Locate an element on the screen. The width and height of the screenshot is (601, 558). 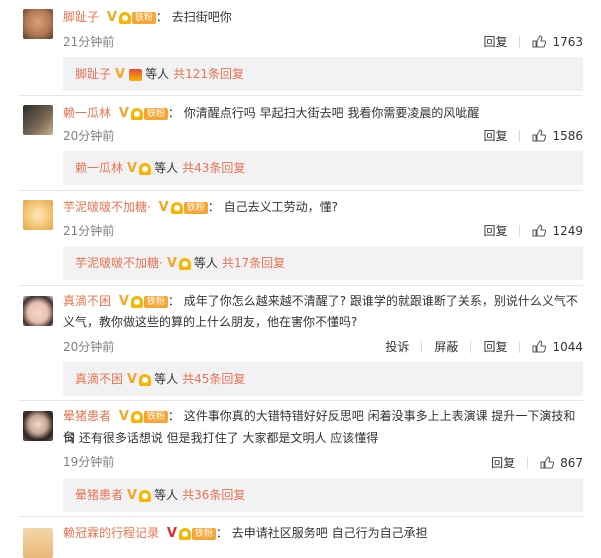
like-count: 1586 is located at coordinates (567, 136).